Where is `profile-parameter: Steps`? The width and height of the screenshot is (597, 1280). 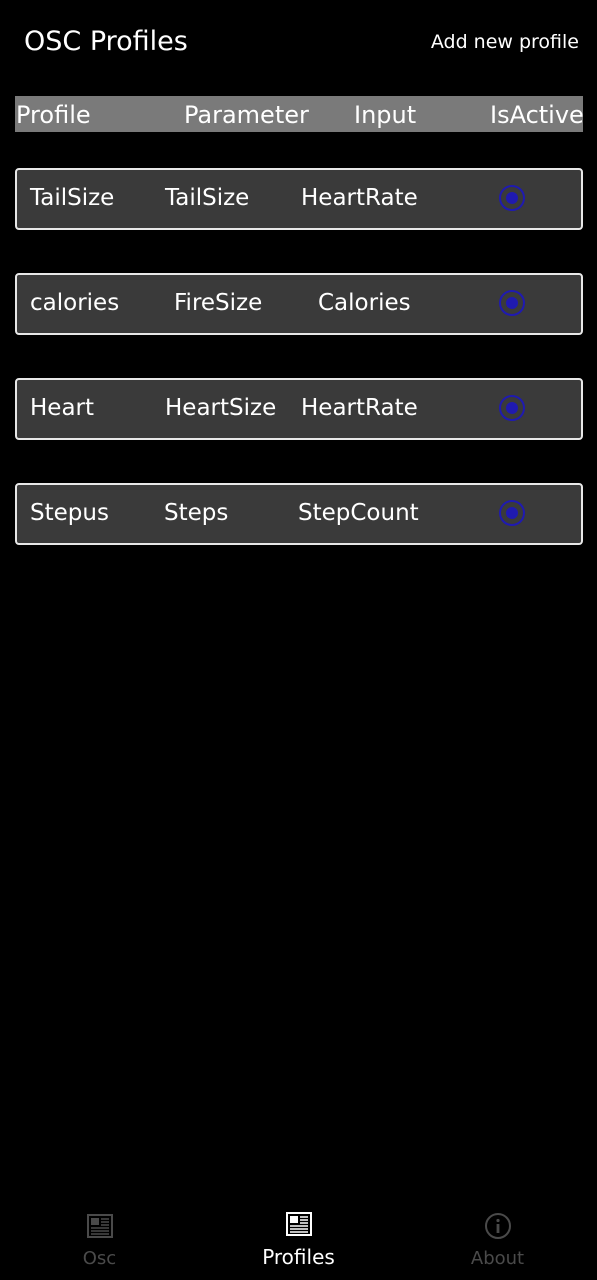
profile-parameter: Steps is located at coordinates (196, 513).